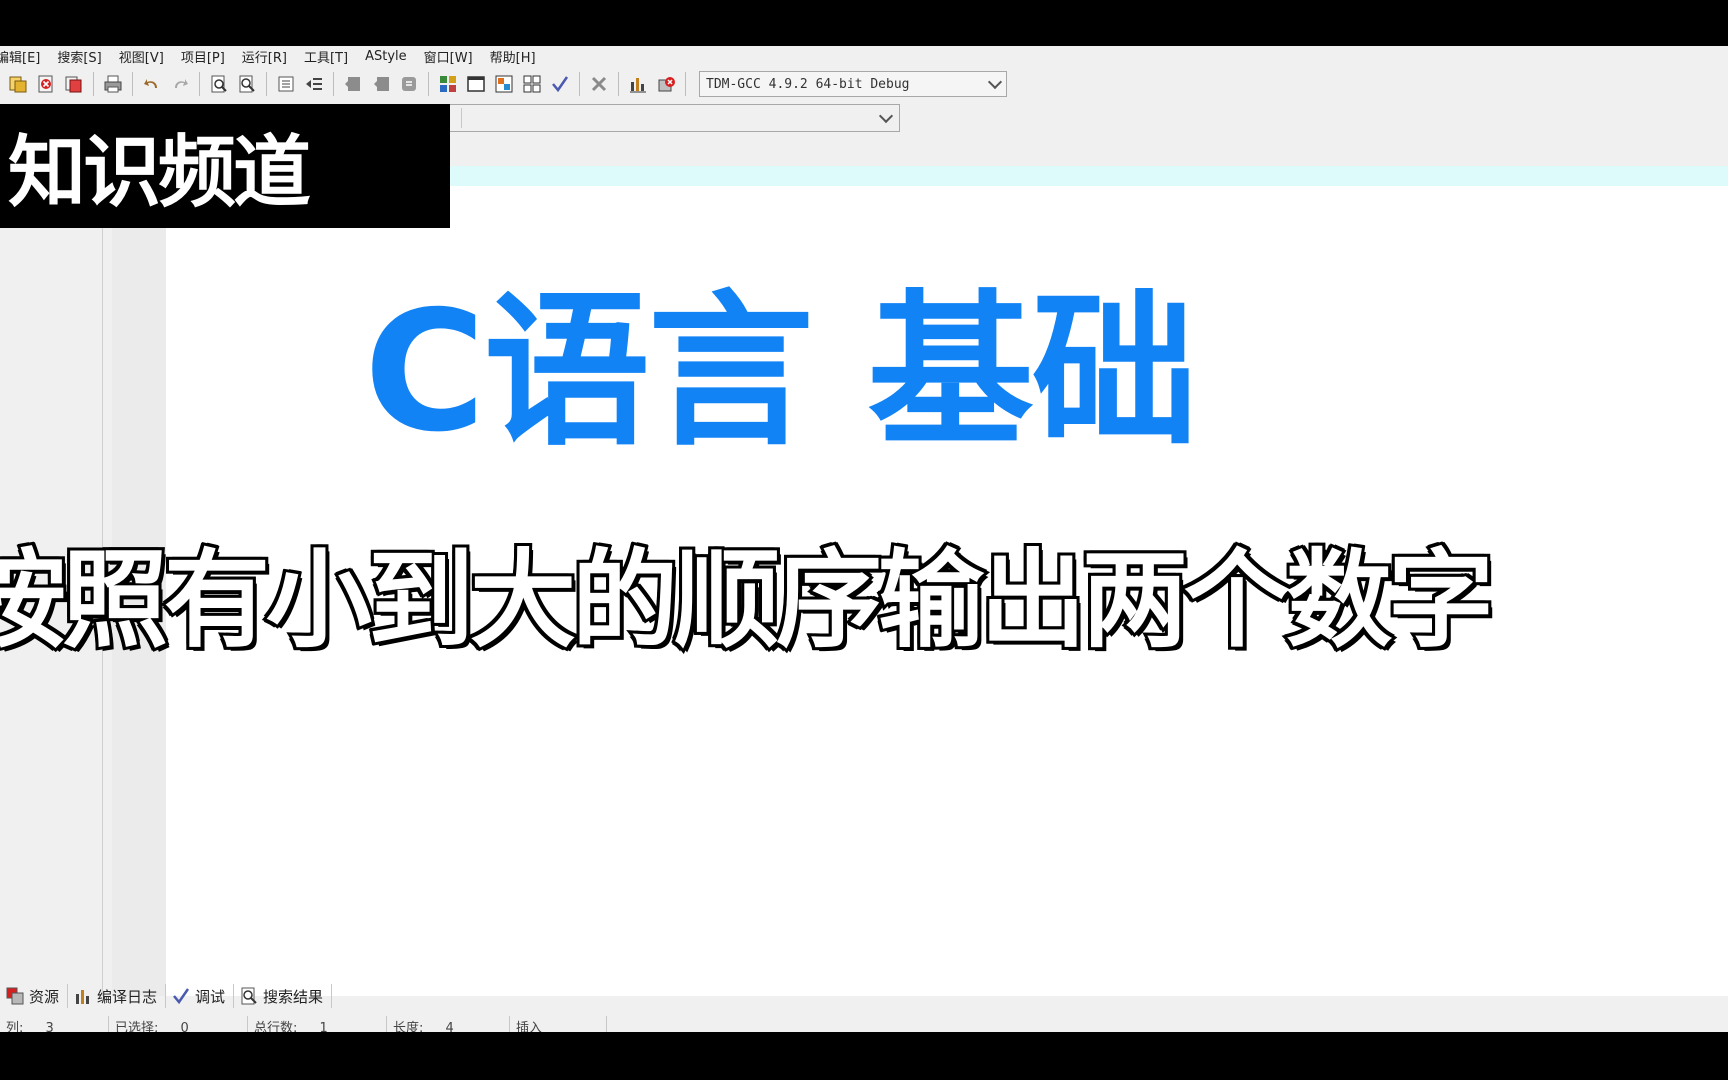  Describe the element at coordinates (558, 1024) in the screenshot. I see `status-mode: 插入` at that location.